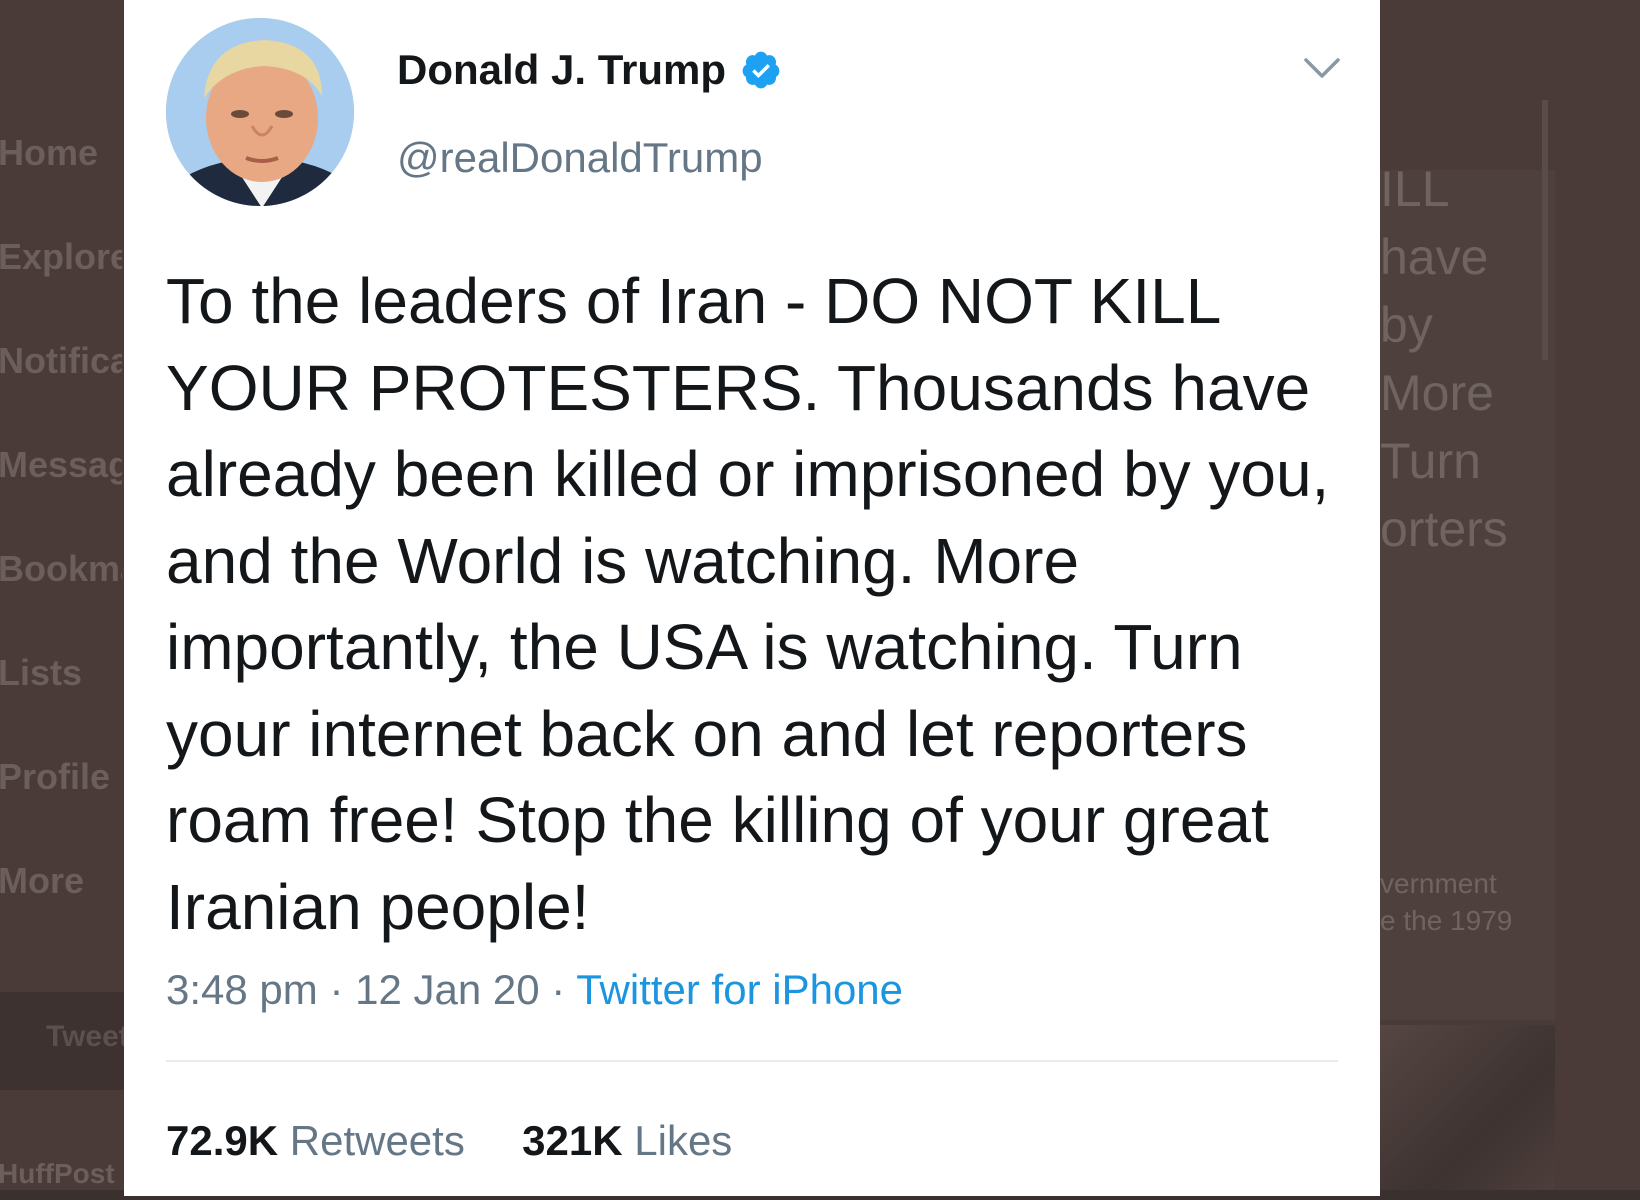  Describe the element at coordinates (739, 989) in the screenshot. I see `tweet-source-link: Twitter for iPhone` at that location.